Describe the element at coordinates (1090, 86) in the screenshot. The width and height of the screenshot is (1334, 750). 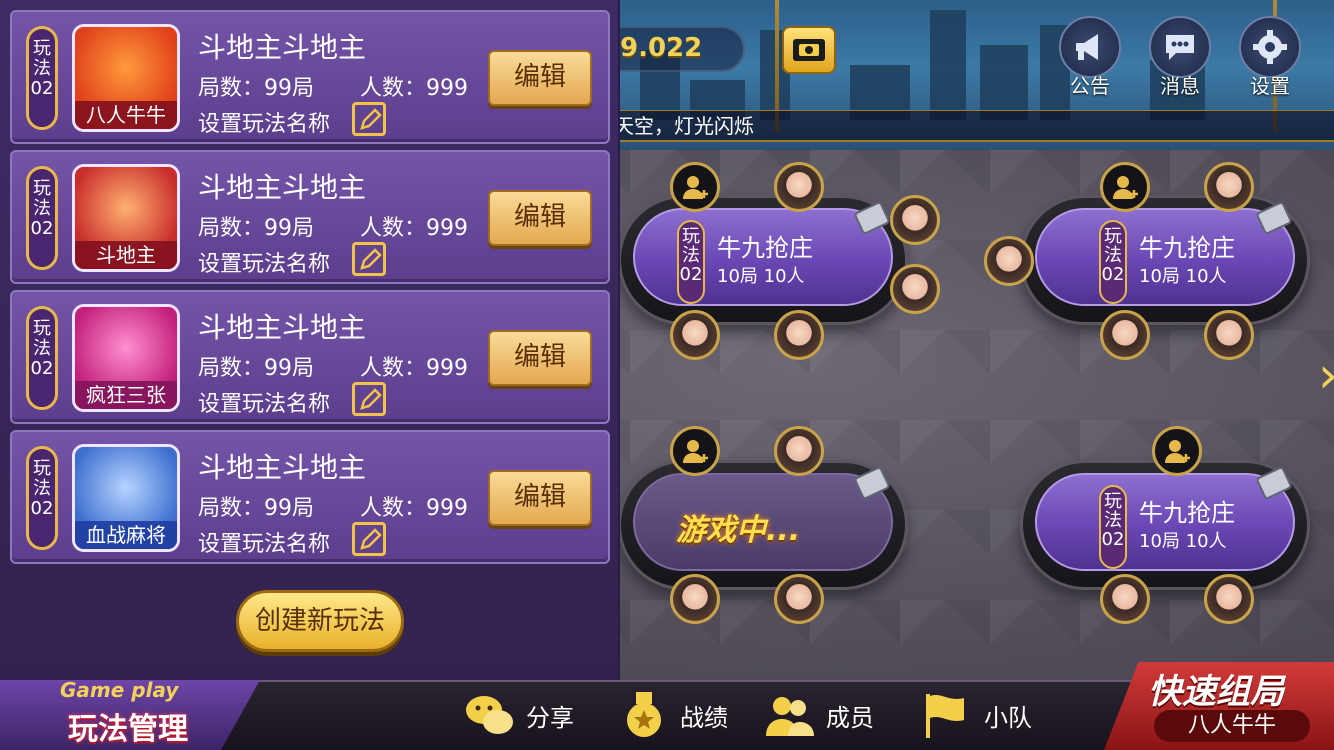
I see `notice-label: 公告` at that location.